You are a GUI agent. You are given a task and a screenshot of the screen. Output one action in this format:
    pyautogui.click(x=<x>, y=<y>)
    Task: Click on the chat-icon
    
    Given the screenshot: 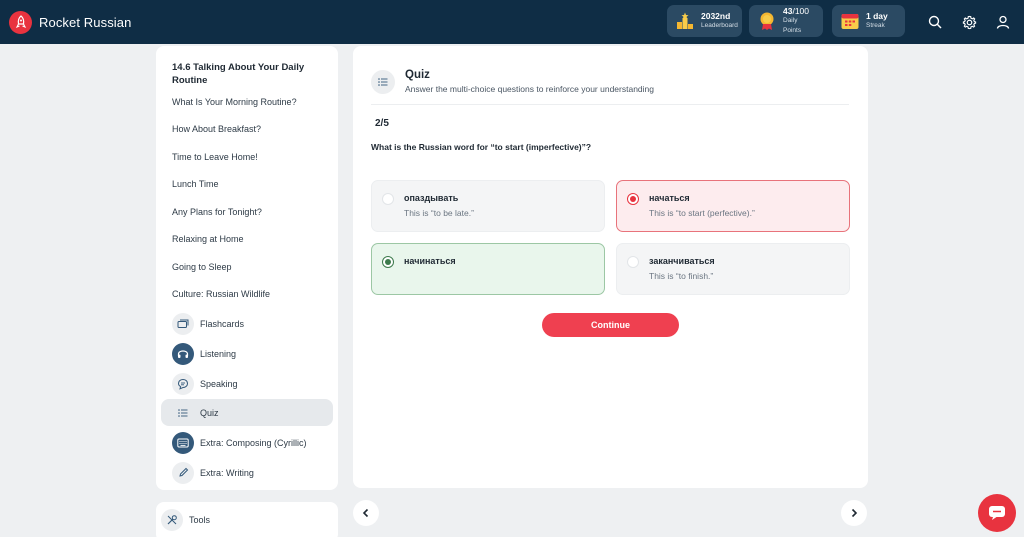 What is the action you would take?
    pyautogui.click(x=997, y=513)
    